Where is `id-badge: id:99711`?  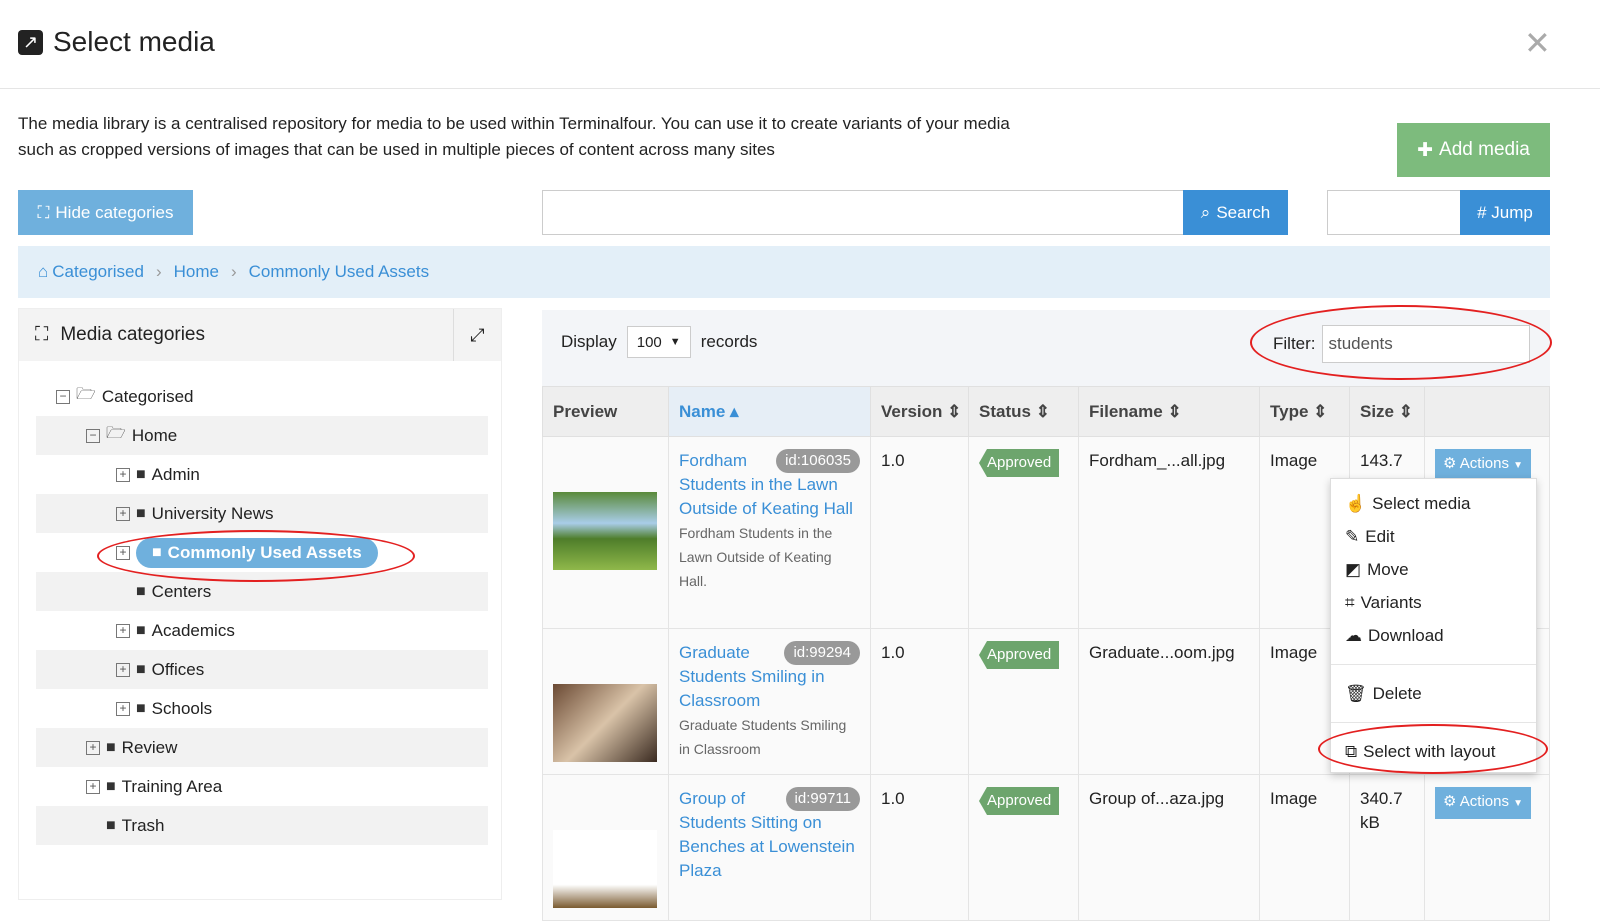
id-badge: id:99711 is located at coordinates (822, 799).